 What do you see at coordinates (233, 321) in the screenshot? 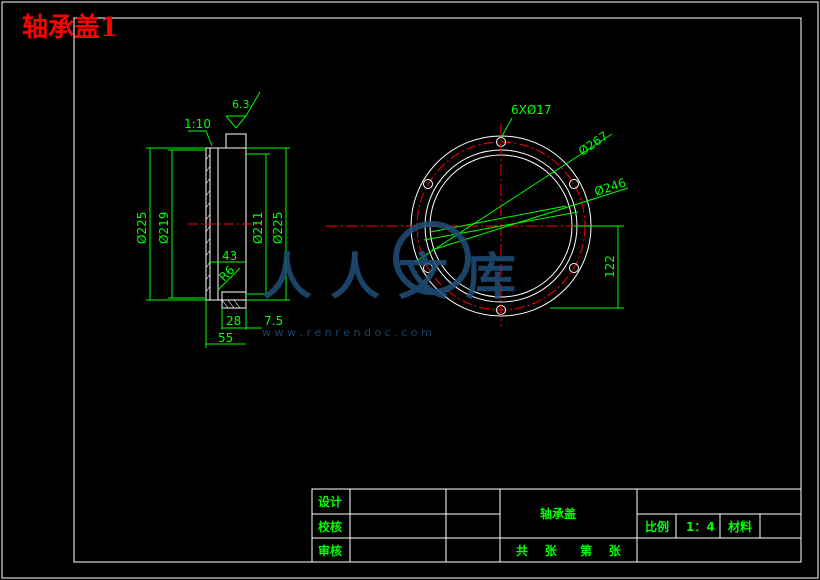
I see `dim-28: 28` at bounding box center [233, 321].